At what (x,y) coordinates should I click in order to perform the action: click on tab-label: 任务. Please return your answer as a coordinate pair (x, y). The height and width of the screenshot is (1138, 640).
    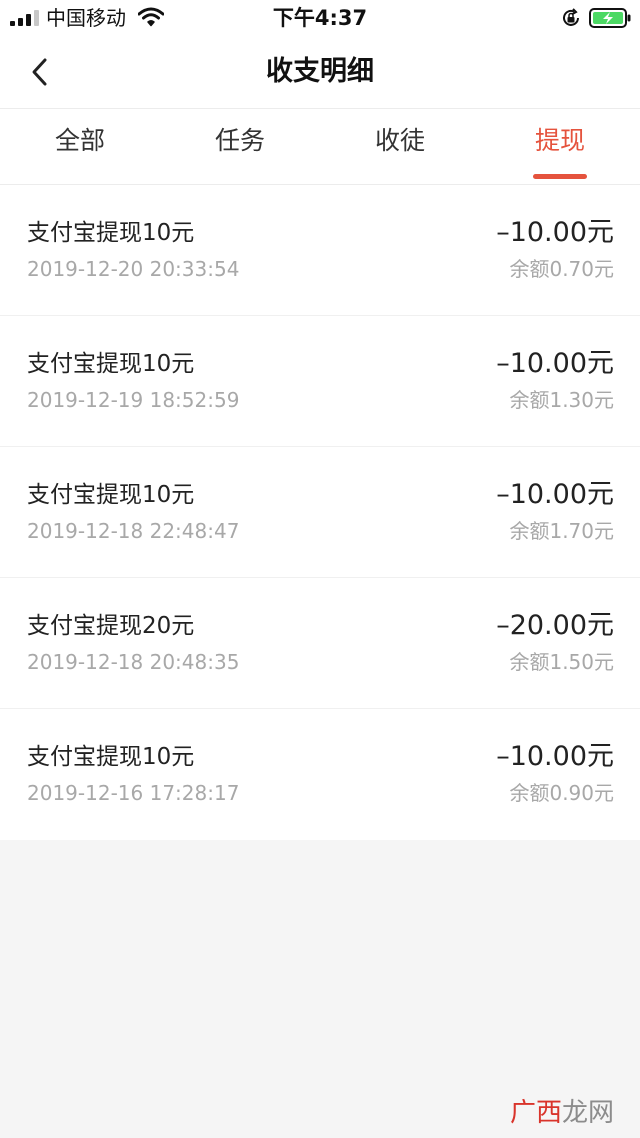
    Looking at the image, I should click on (239, 140).